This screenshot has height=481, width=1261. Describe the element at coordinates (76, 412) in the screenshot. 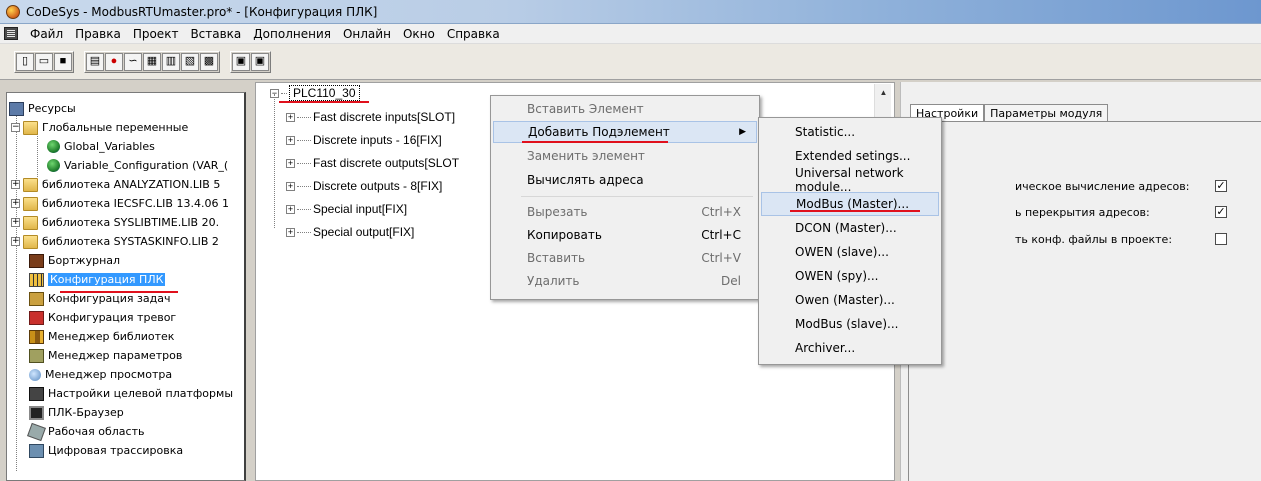

I see `tree-item-plc-browser: ПЛК-Браузер` at that location.